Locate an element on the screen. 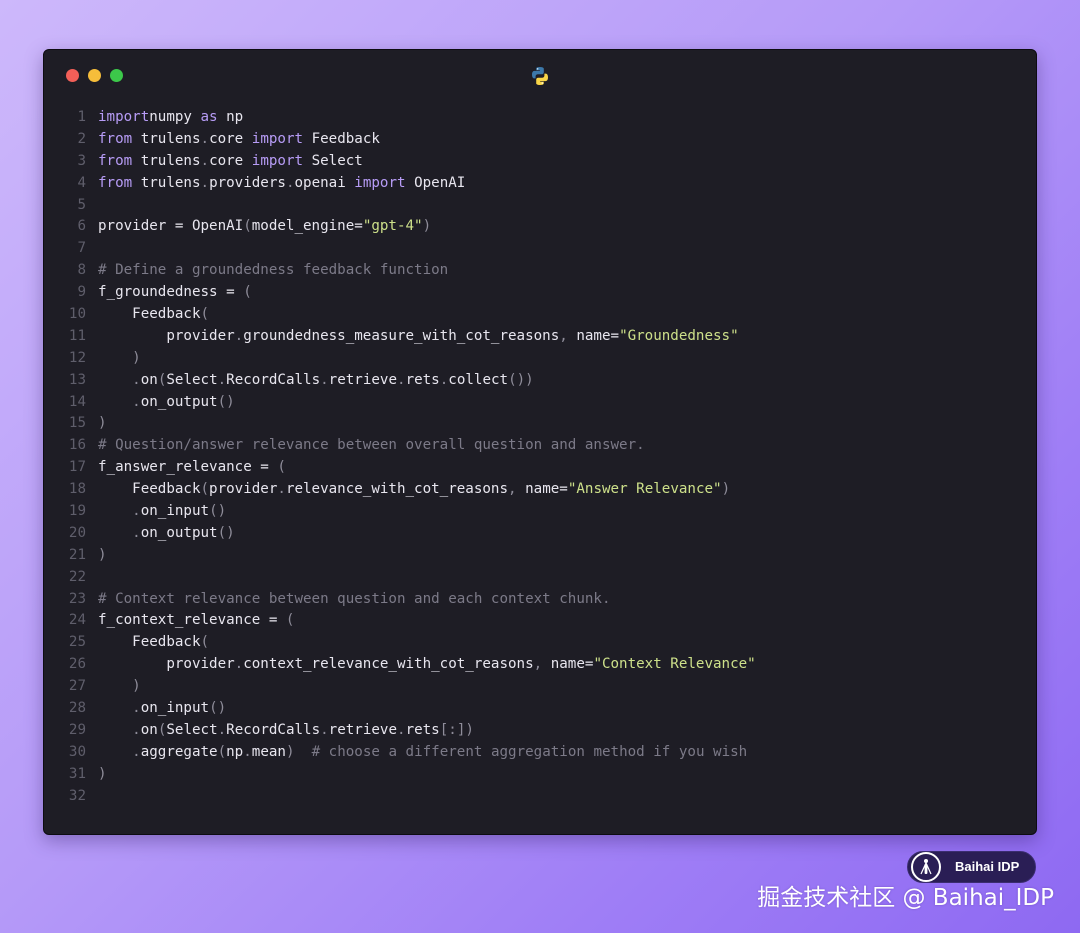 The image size is (1080, 933). line-number: 10 is located at coordinates (77, 314).